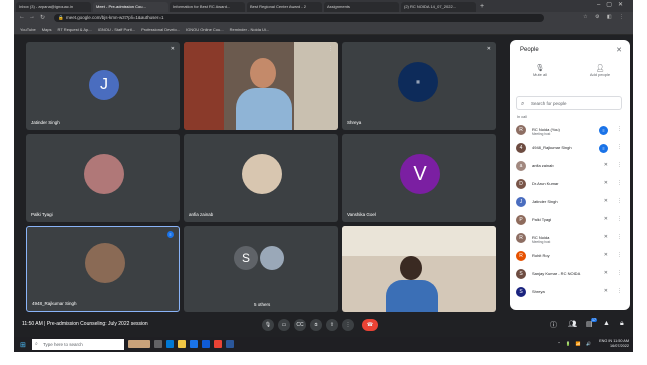 Image resolution: width=647 pixels, height=365 pixels. Describe the element at coordinates (570, 131) in the screenshot. I see `participant-row: R RC Noida (You) Meeting host ≡ ⋮` at that location.